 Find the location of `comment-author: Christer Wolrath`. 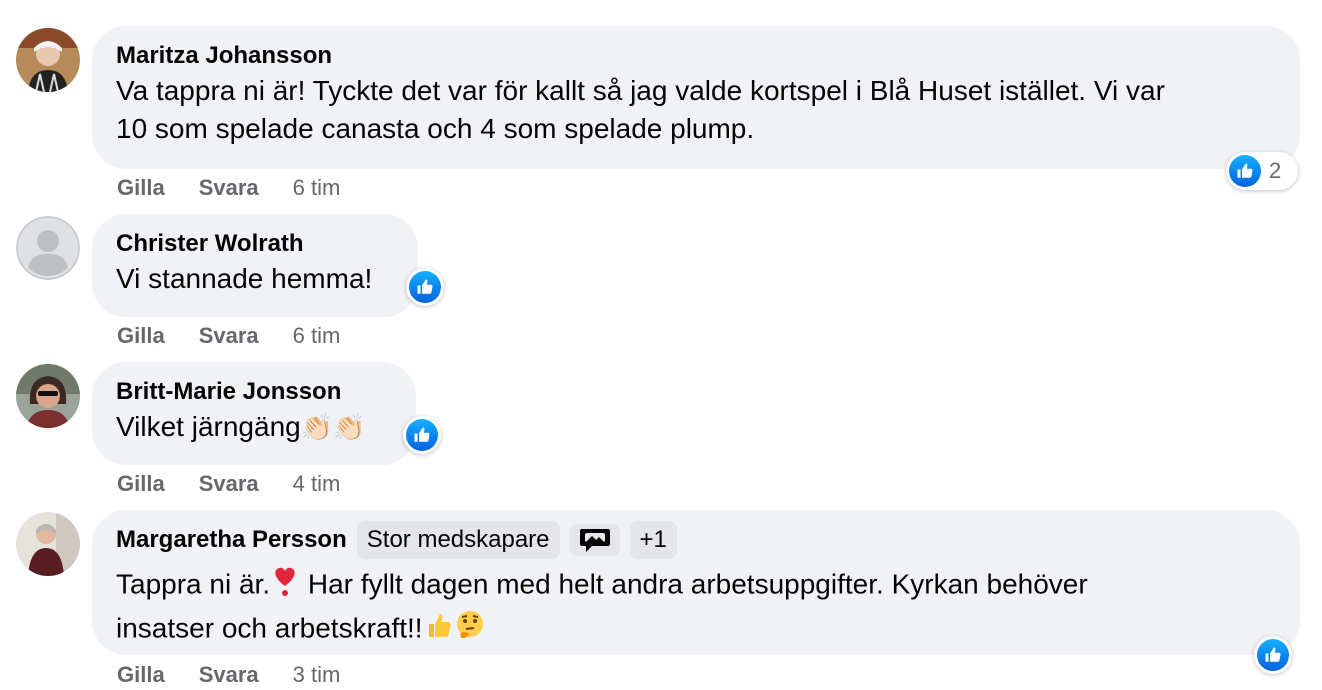

comment-author: Christer Wolrath is located at coordinates (210, 244).